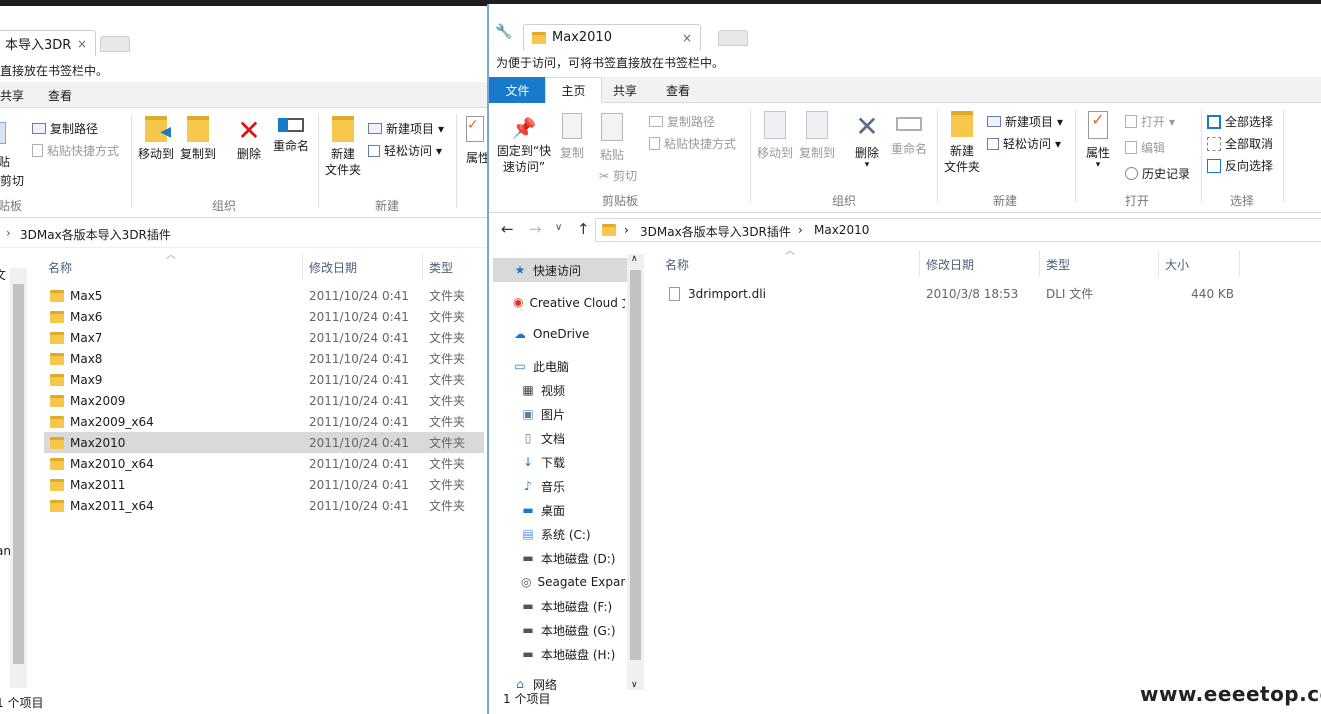  Describe the element at coordinates (775, 136) in the screenshot. I see `move-to-button: 移动到` at that location.